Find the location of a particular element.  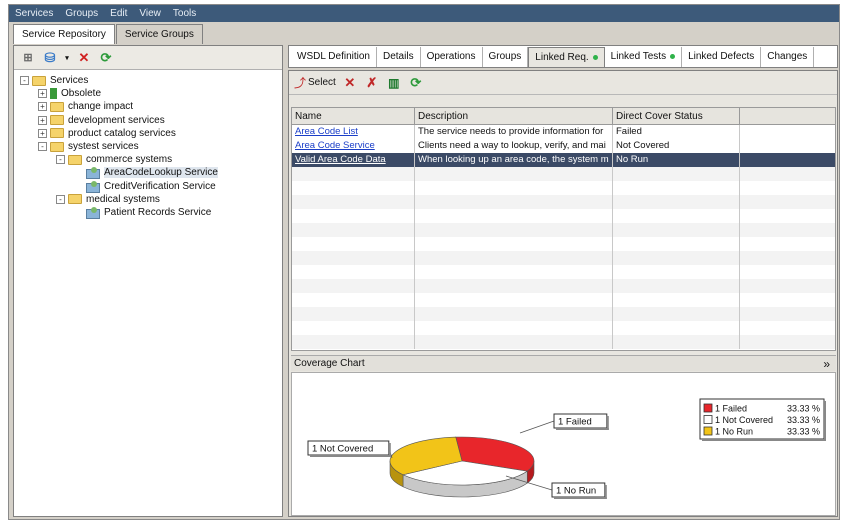

tab-groups: Groups is located at coordinates (506, 57).